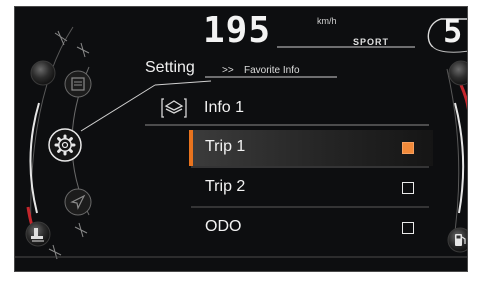  What do you see at coordinates (371, 42) in the screenshot?
I see `ride-mode: SPORT` at bounding box center [371, 42].